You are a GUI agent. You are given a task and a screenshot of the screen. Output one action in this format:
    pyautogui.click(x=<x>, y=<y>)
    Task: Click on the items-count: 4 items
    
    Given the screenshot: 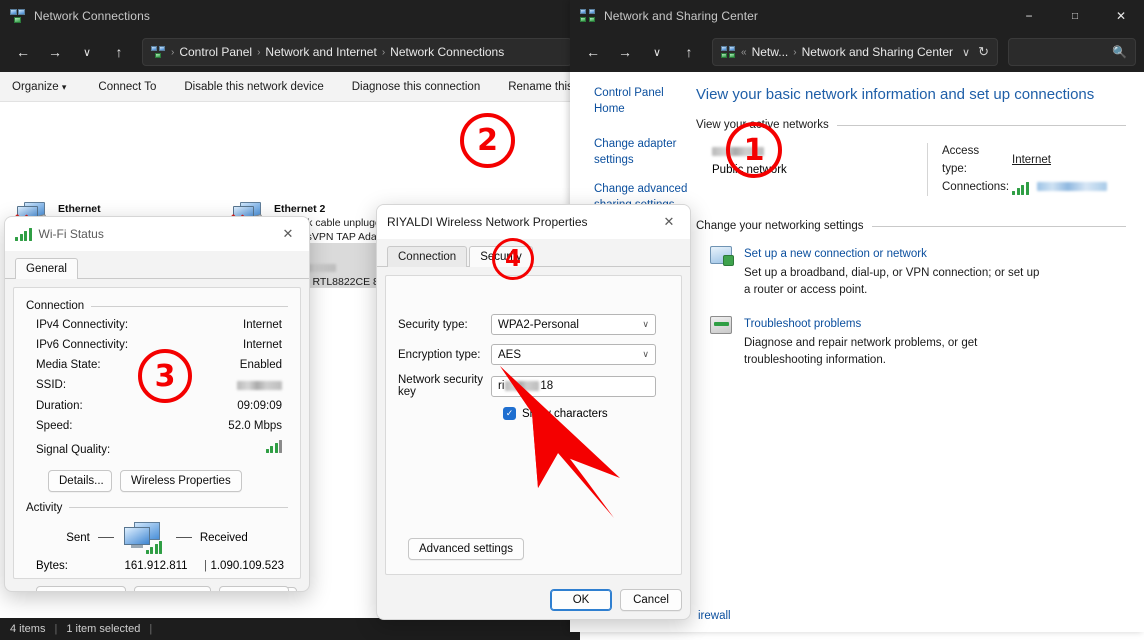 What is the action you would take?
    pyautogui.click(x=28, y=629)
    